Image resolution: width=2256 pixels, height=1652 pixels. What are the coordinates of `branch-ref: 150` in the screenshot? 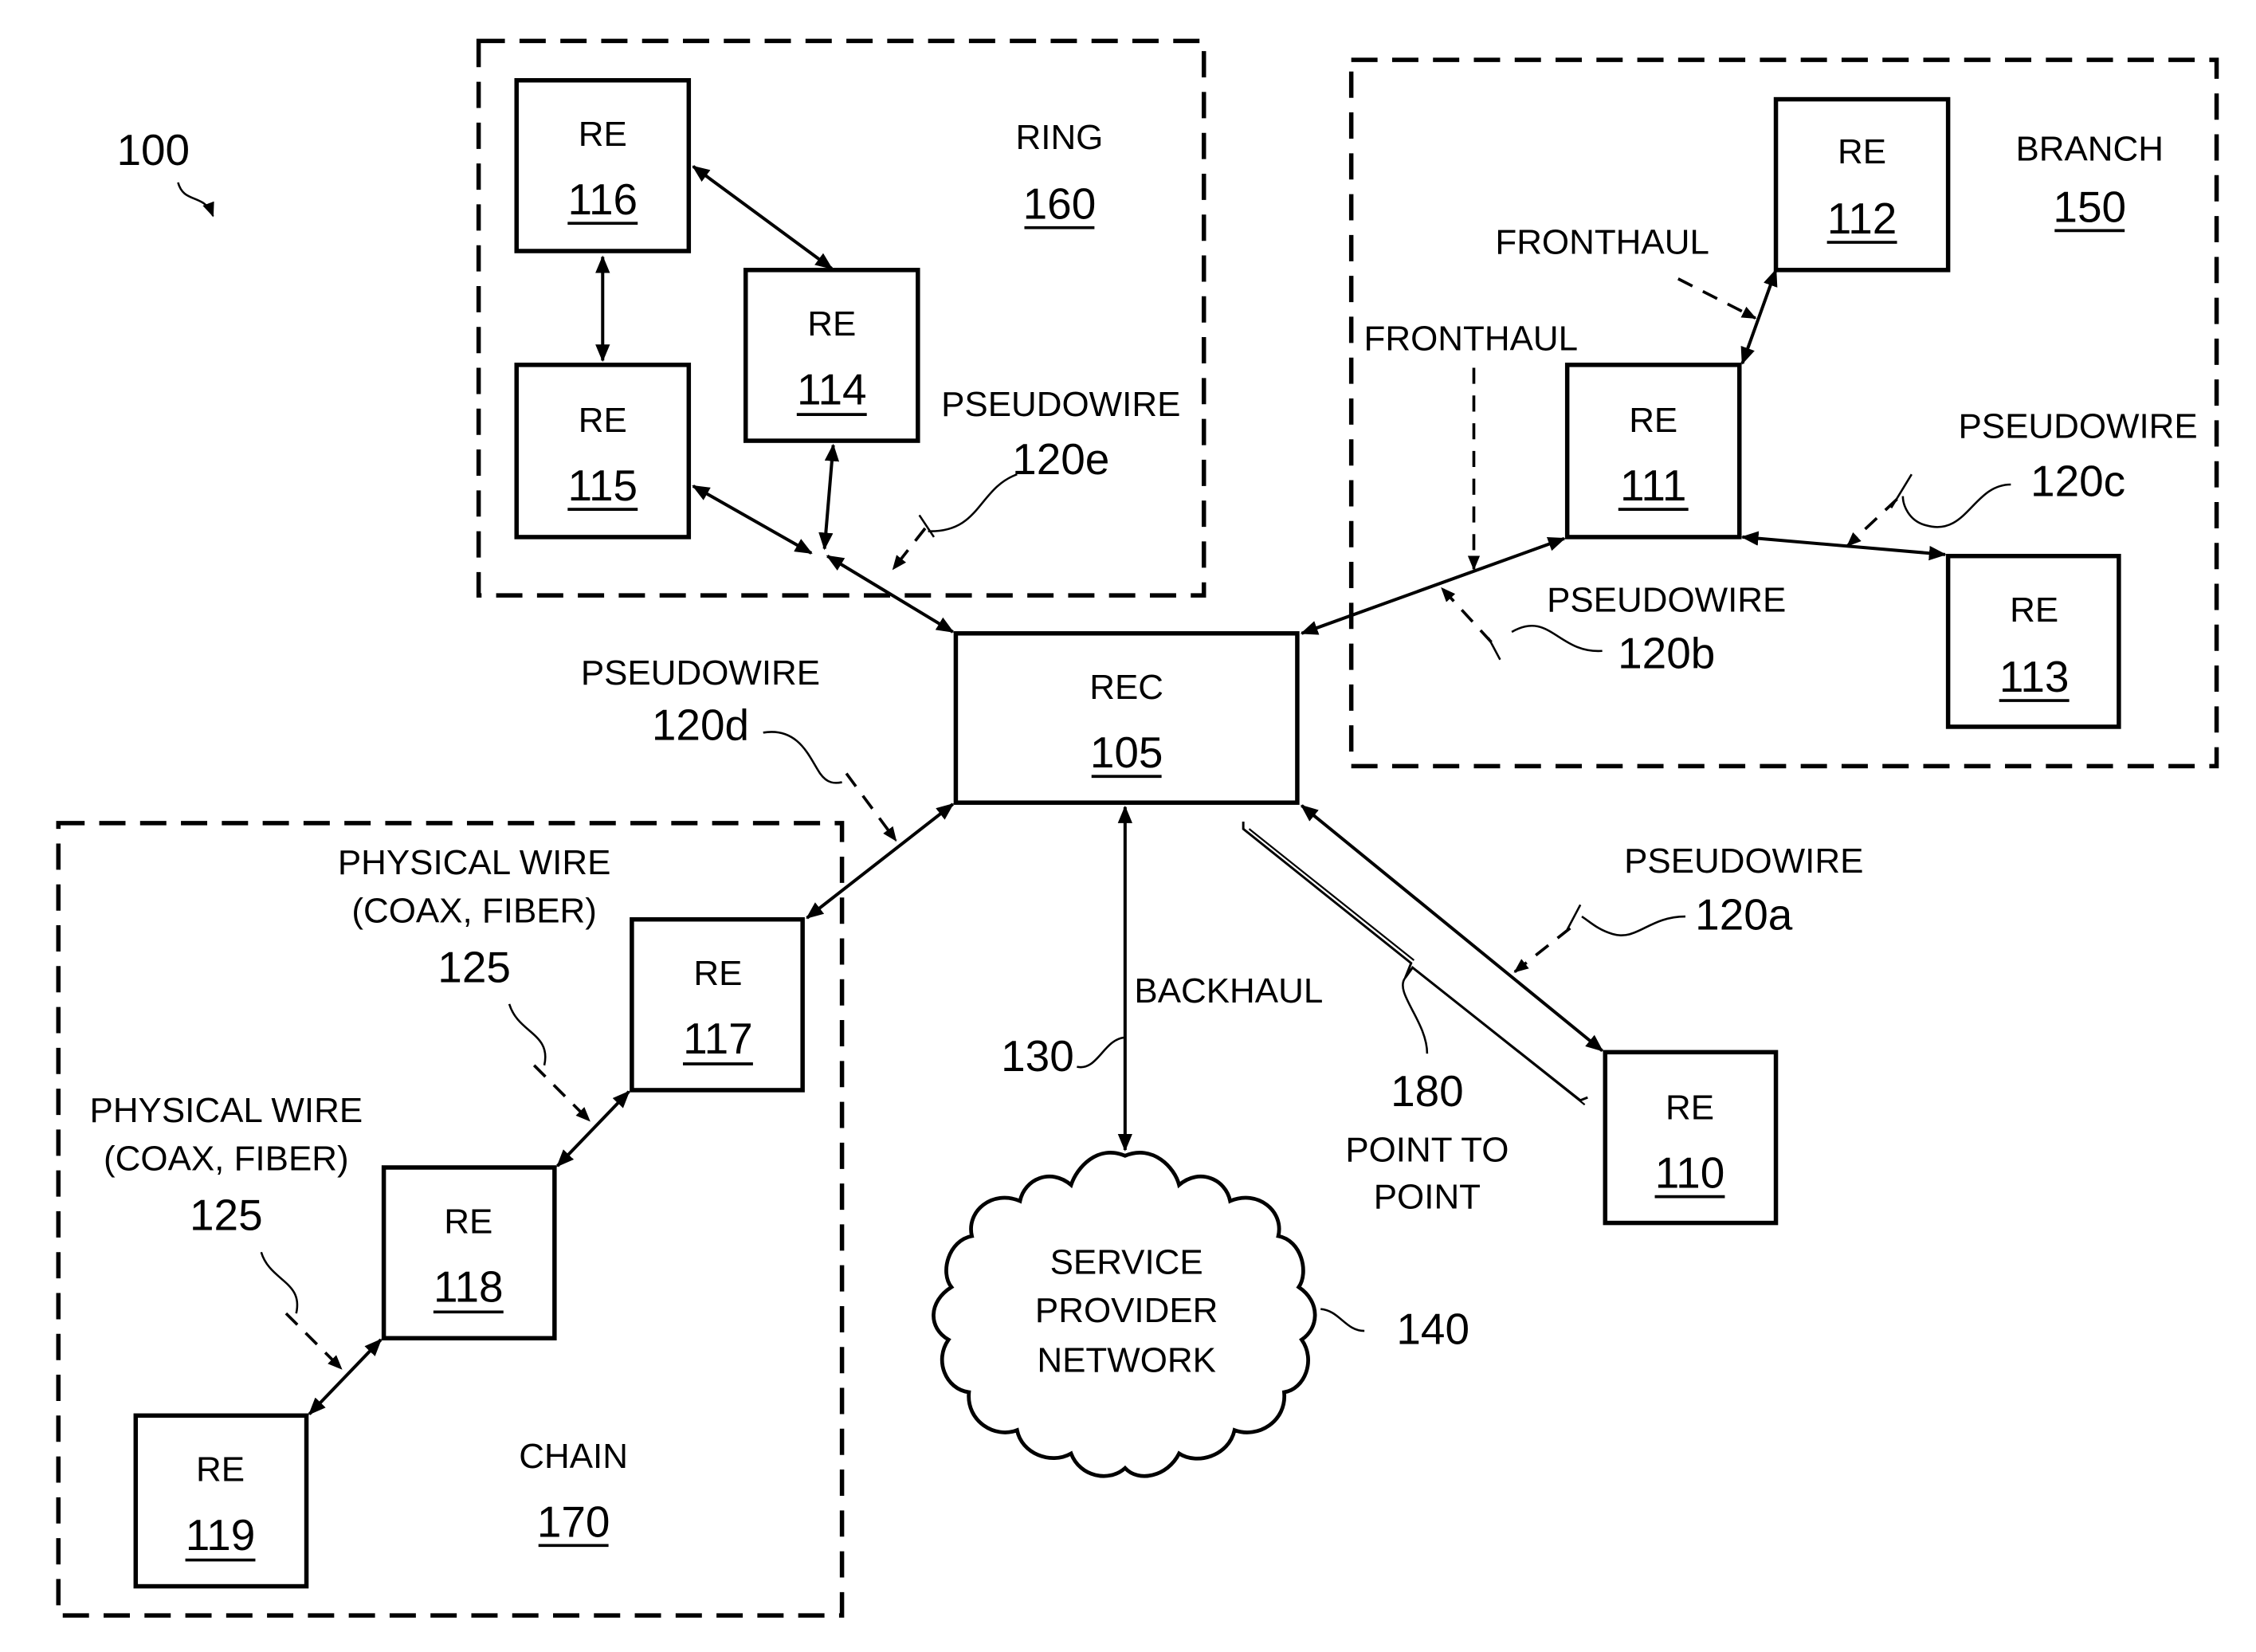 It's located at (2089, 206).